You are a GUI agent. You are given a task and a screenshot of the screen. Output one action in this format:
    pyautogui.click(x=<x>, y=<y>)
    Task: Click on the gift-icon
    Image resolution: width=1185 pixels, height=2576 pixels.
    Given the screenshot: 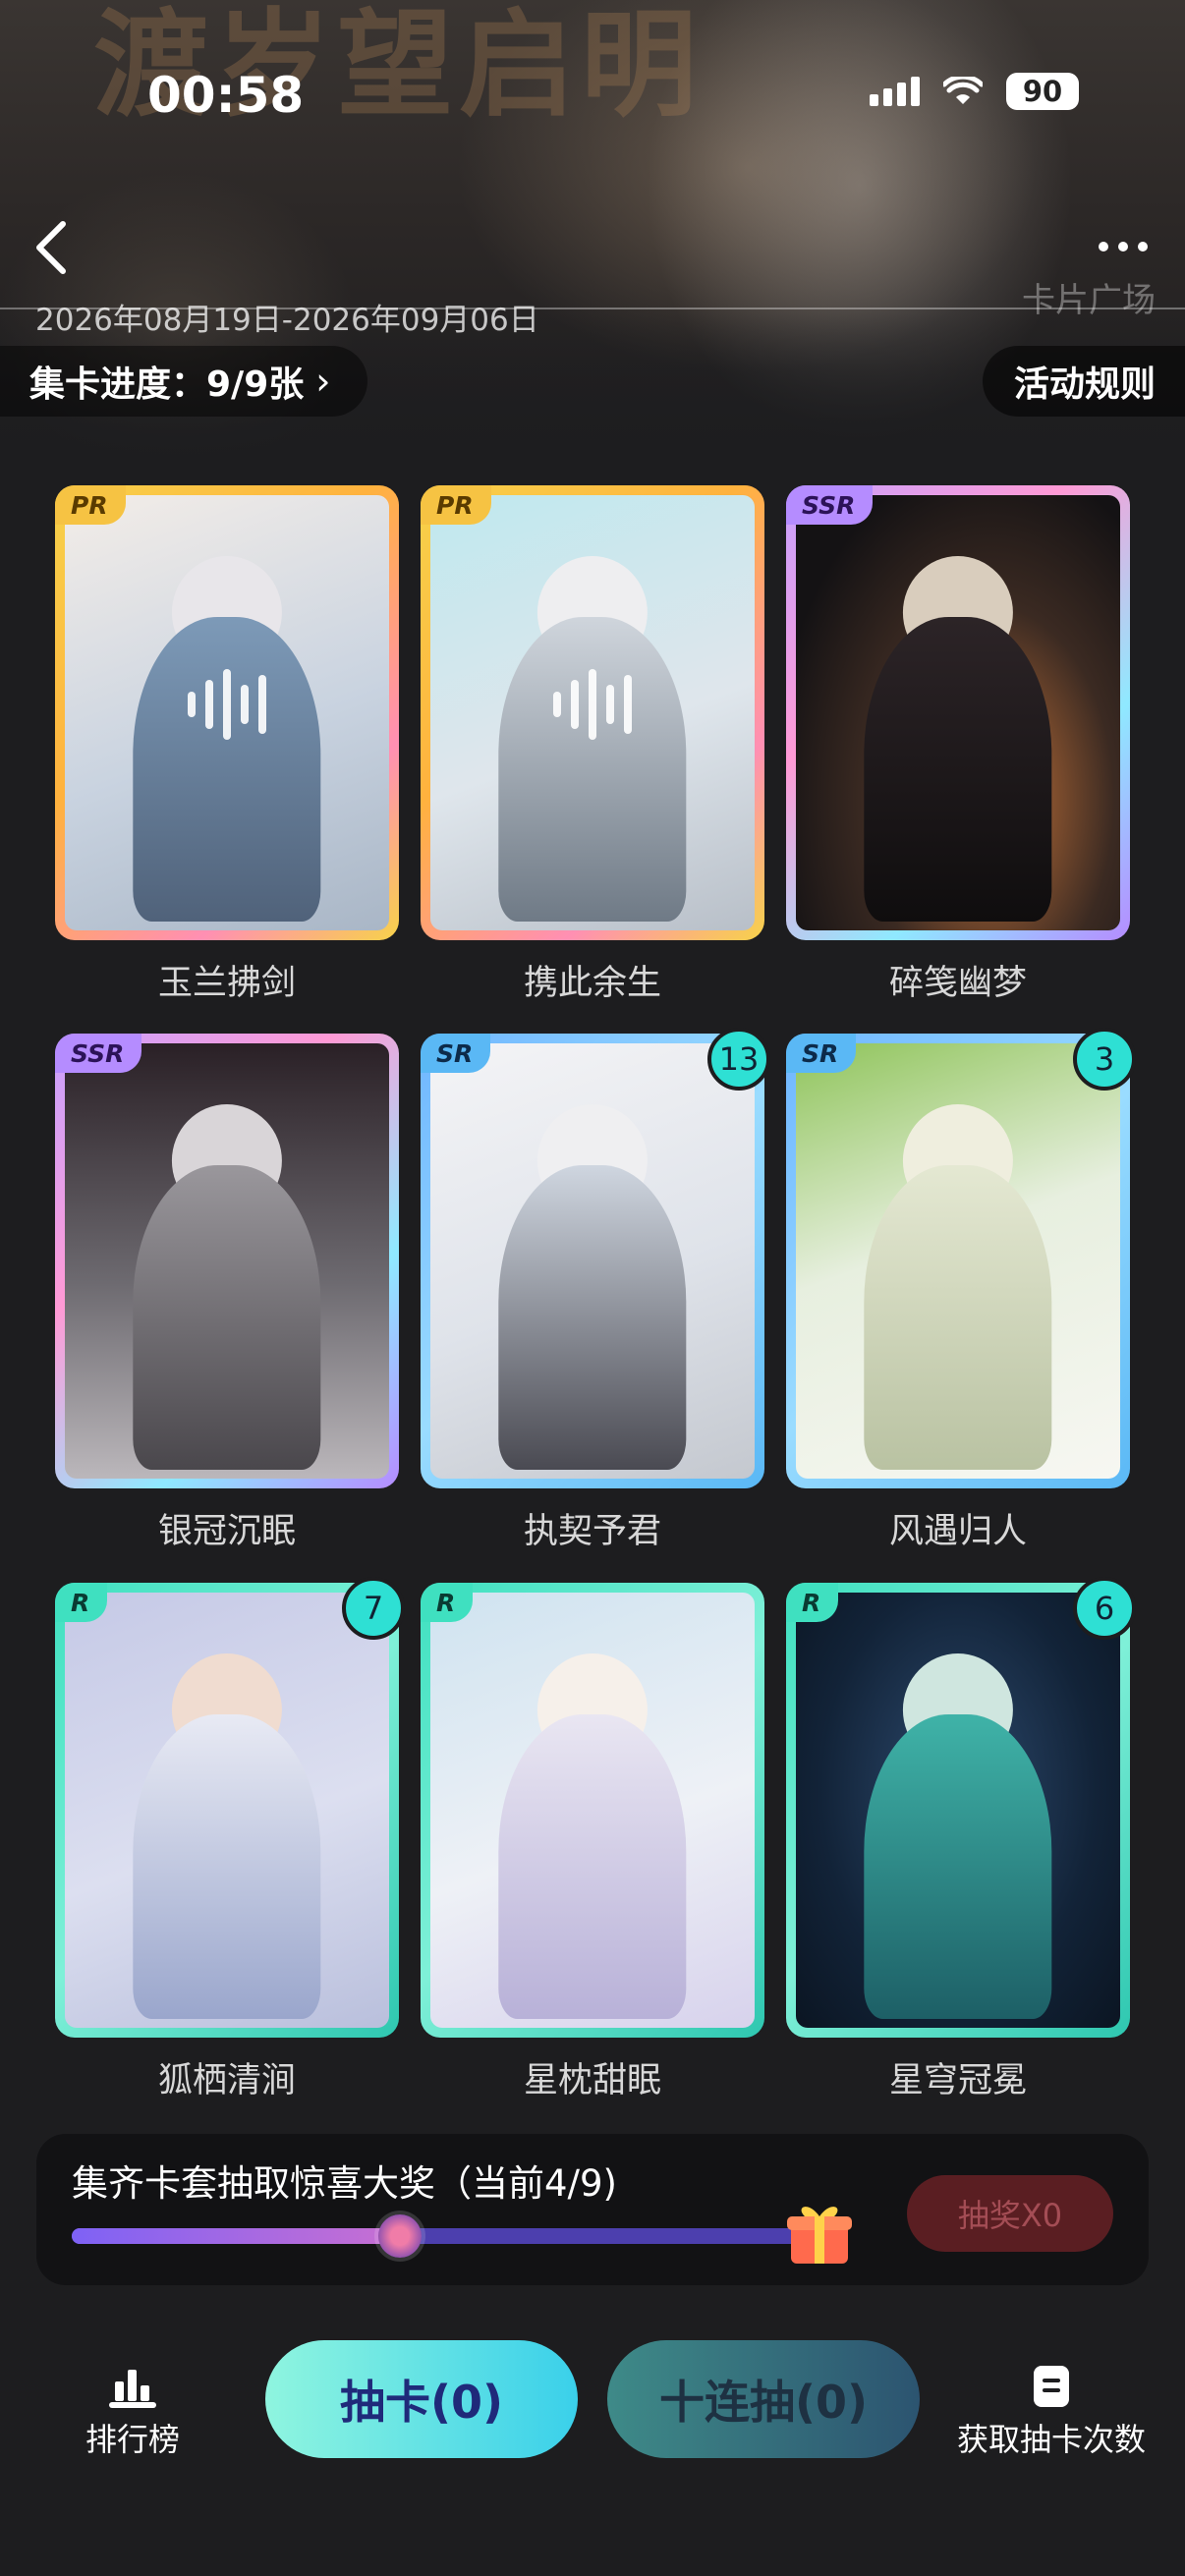 What is the action you would take?
    pyautogui.click(x=819, y=2235)
    